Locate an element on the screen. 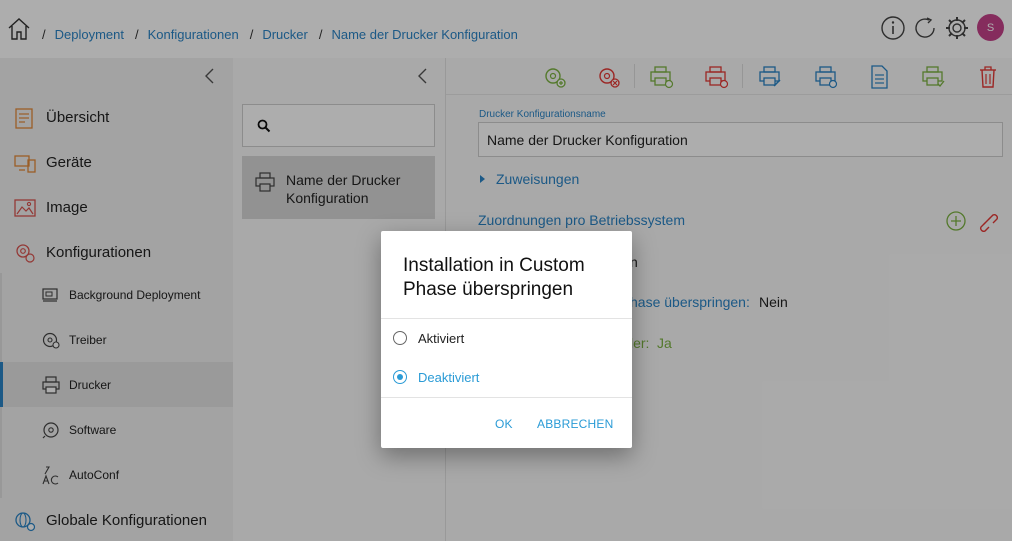 Image resolution: width=1012 pixels, height=541 pixels. ok-button: OK is located at coordinates (504, 424).